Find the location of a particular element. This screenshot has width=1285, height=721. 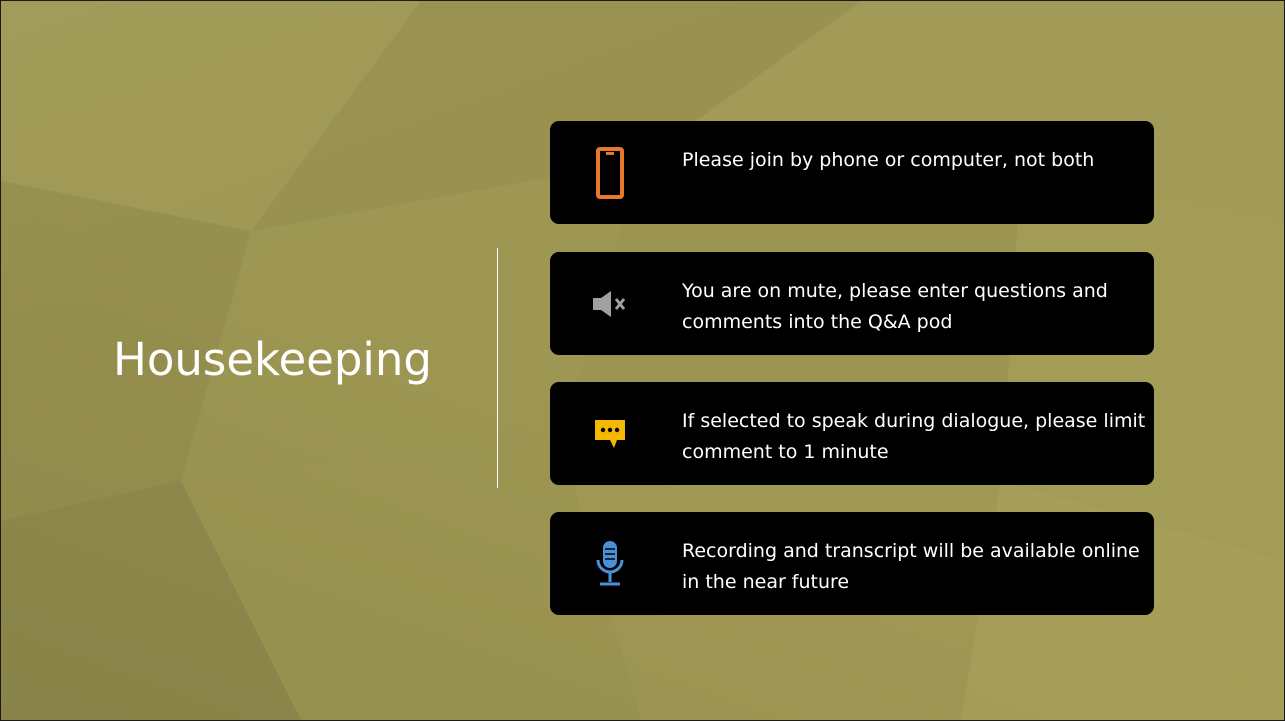

vertical-divider is located at coordinates (497, 368).